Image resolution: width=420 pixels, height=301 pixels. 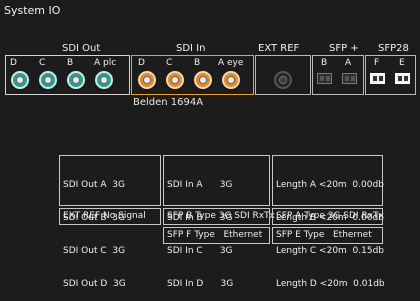 What do you see at coordinates (94, 185) in the screenshot?
I see `sdi-out-a-status: SDI Out A 3G` at bounding box center [94, 185].